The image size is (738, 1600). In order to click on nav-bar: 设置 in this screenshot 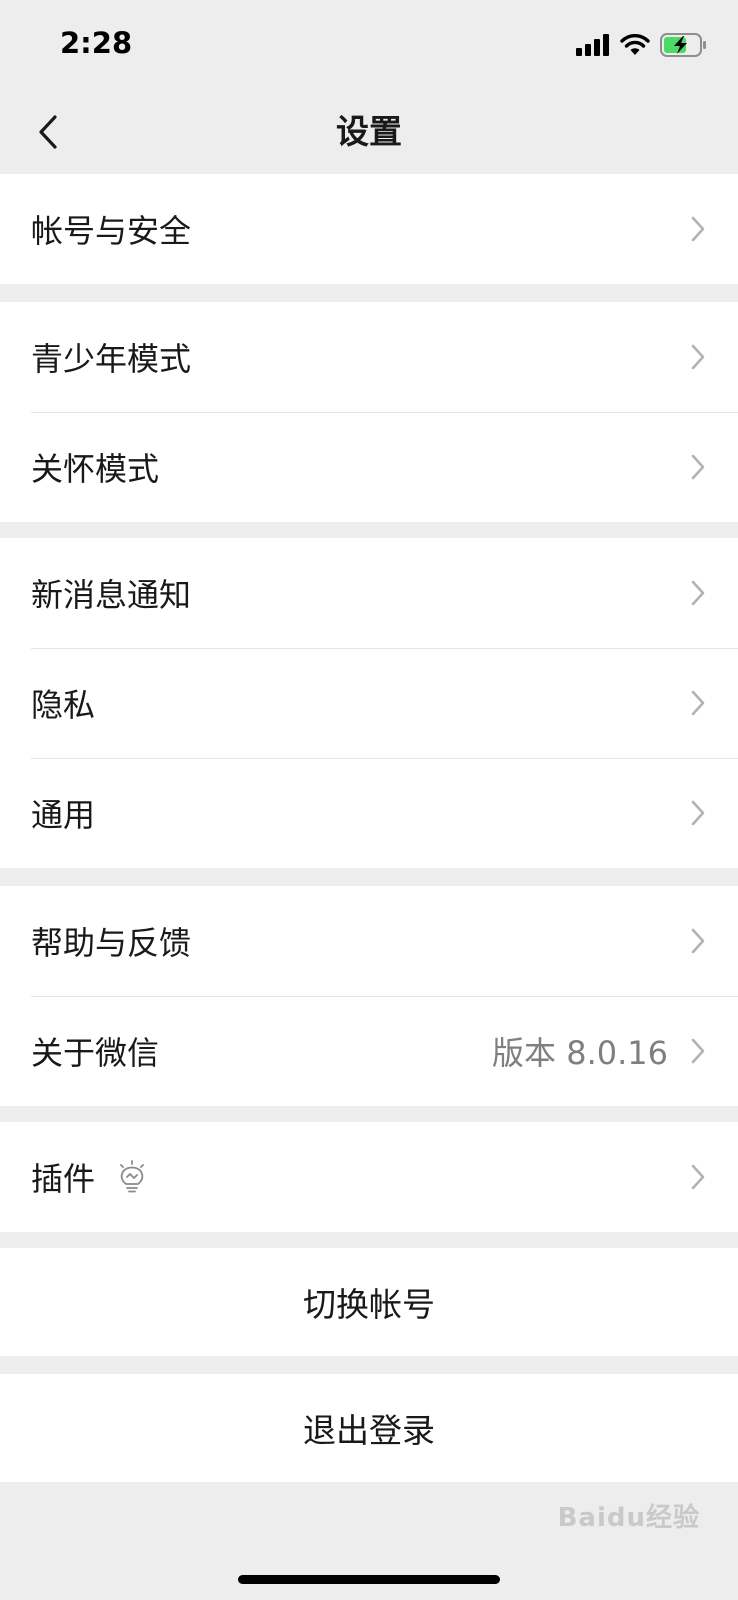, I will do `click(369, 132)`.